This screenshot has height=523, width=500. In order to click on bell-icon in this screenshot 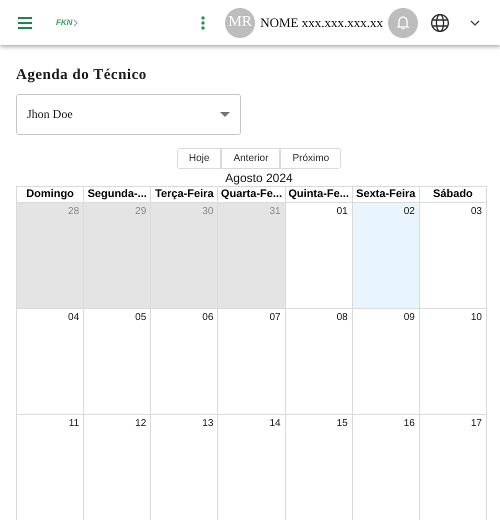, I will do `click(403, 22)`.